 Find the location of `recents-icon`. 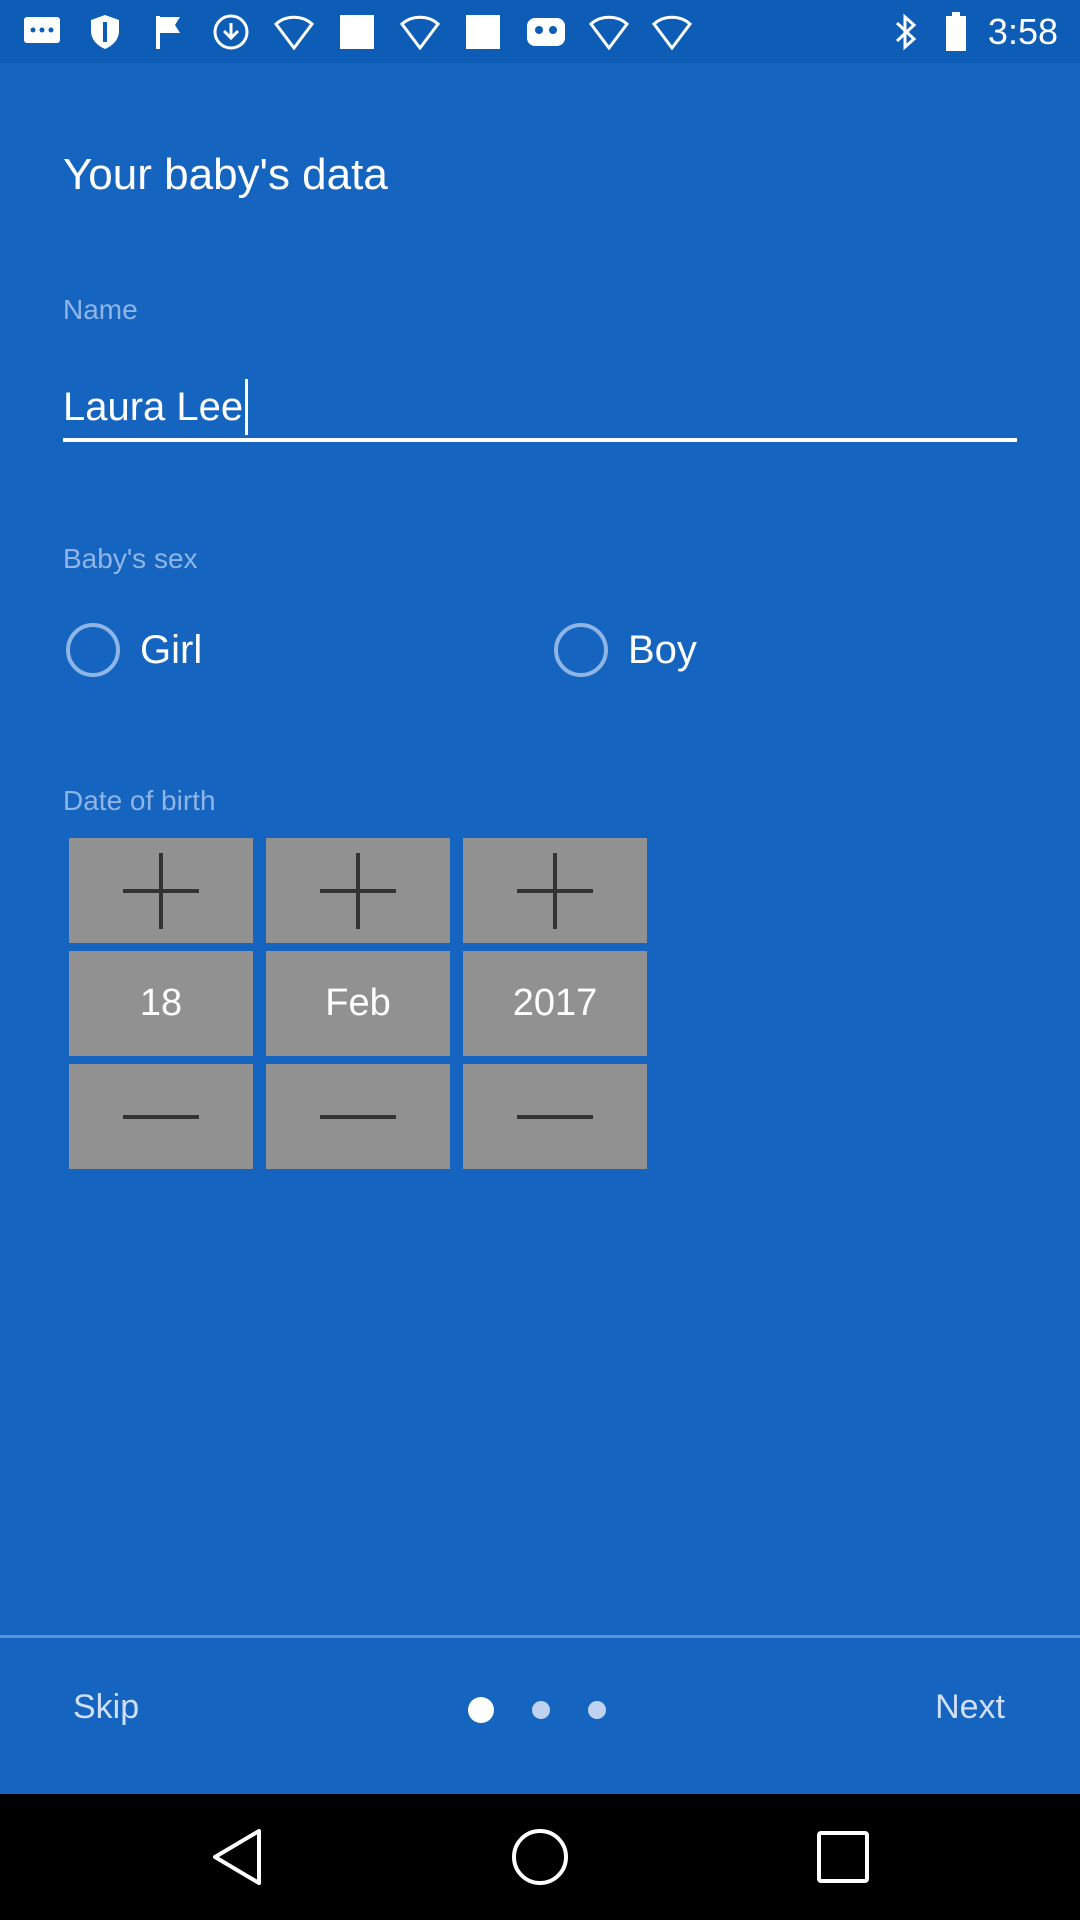

recents-icon is located at coordinates (843, 1857).